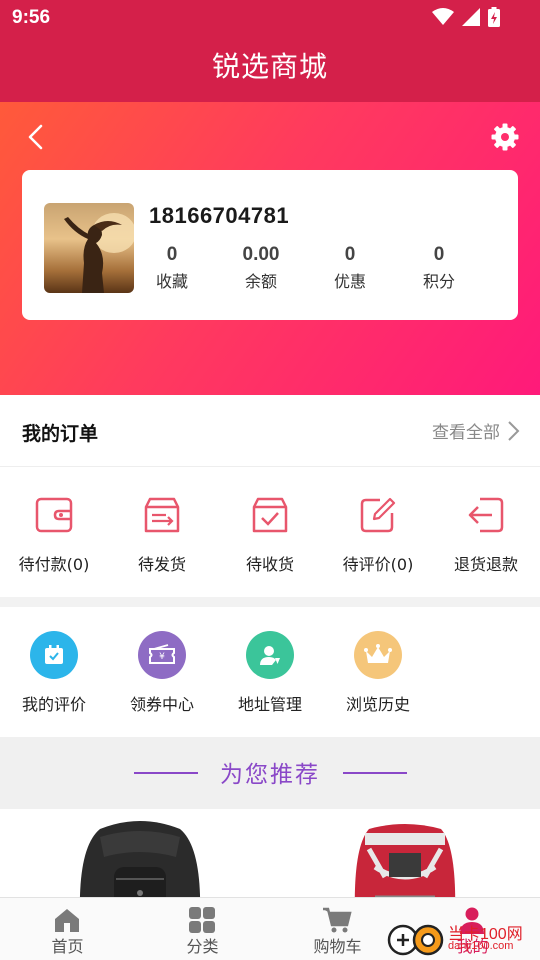 Image resolution: width=540 pixels, height=960 pixels. Describe the element at coordinates (415, 940) in the screenshot. I see `watermark-logo-icon` at that location.